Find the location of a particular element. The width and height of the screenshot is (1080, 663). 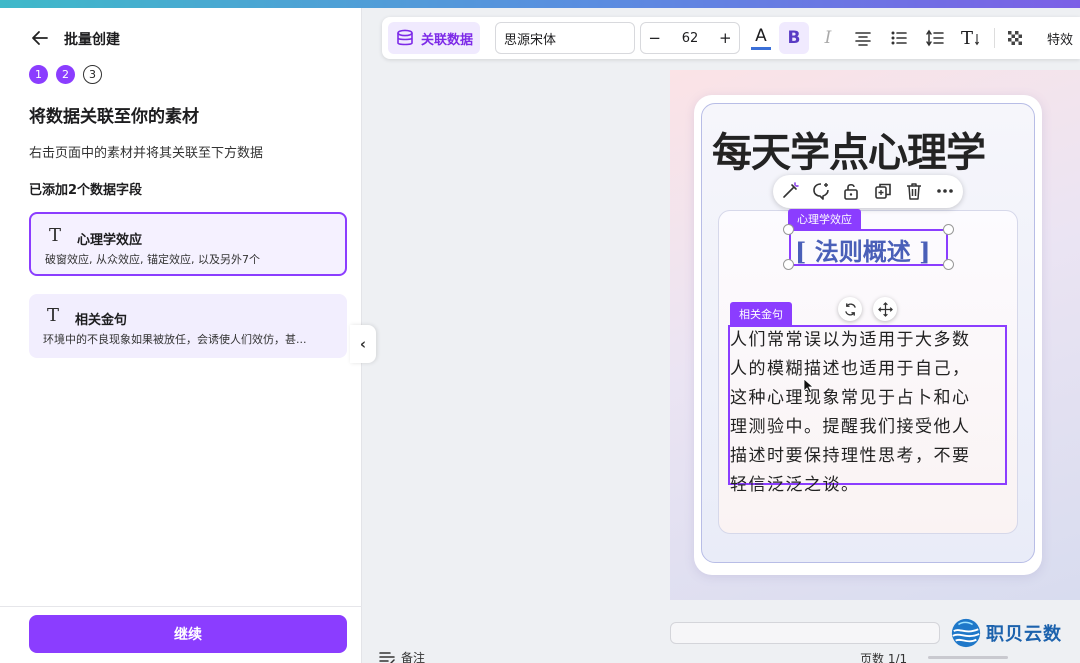

resize-handle-bl is located at coordinates (788, 264).